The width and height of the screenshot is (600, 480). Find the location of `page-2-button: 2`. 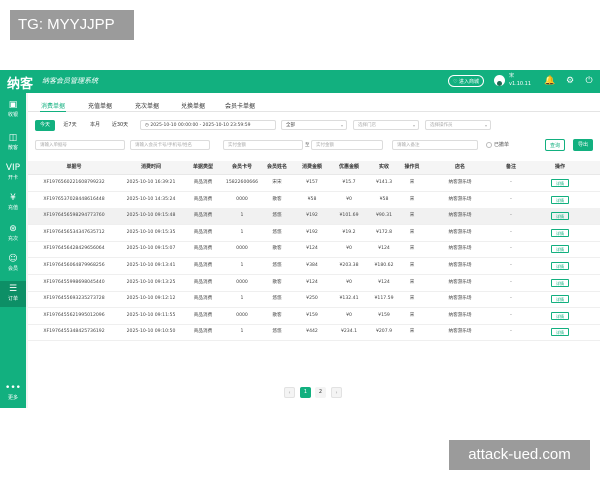

page-2-button: 2 is located at coordinates (320, 392).